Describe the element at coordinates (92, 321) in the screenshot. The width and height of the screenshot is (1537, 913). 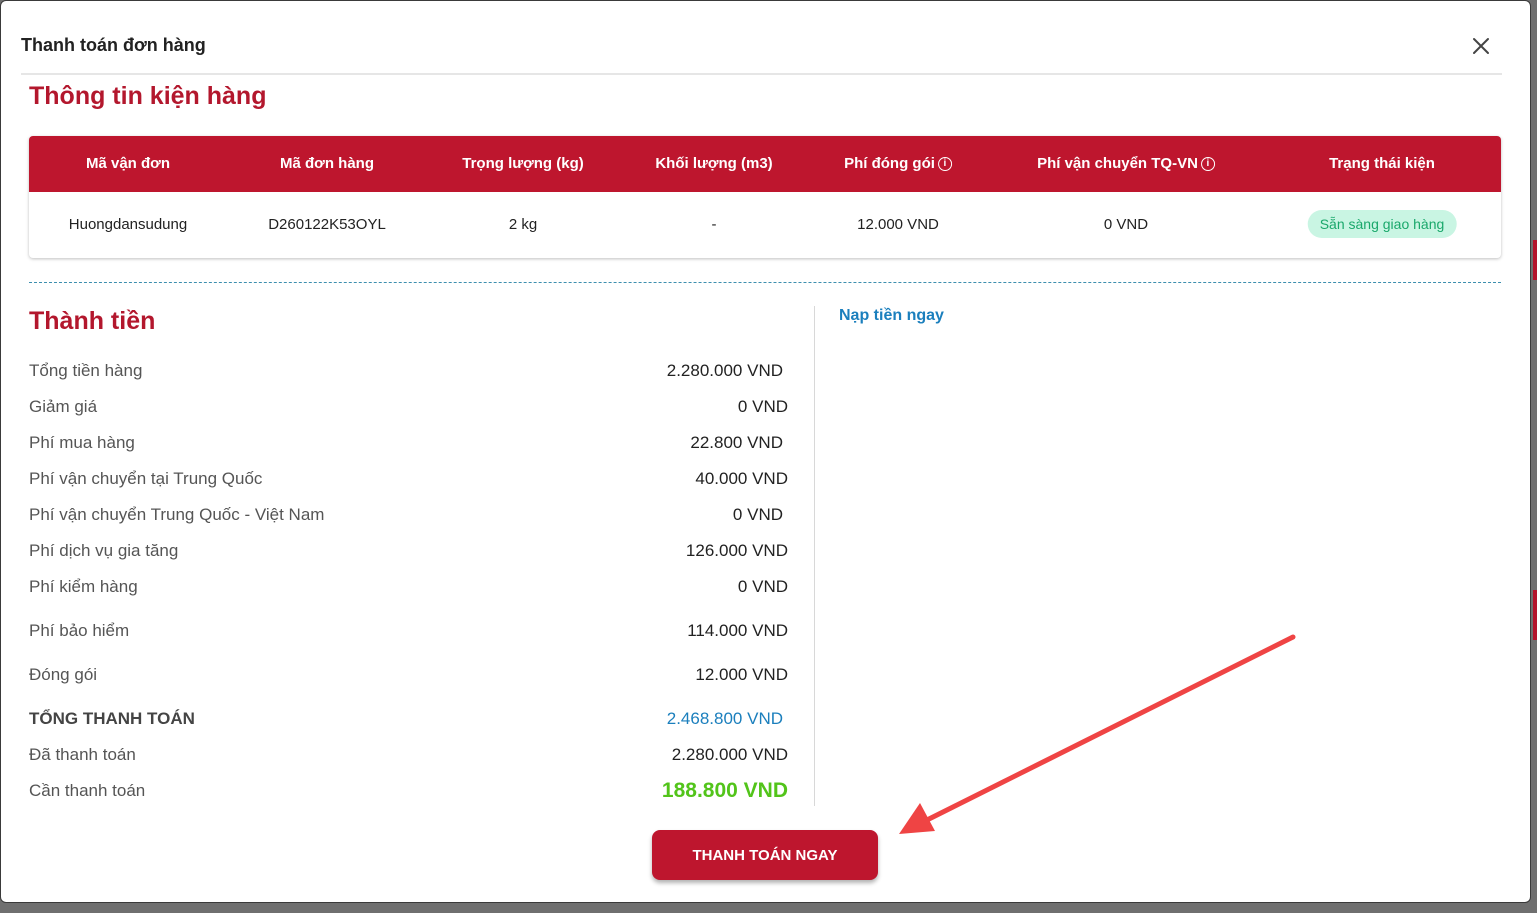
I see `totals-section-title: Thành tiền` at that location.